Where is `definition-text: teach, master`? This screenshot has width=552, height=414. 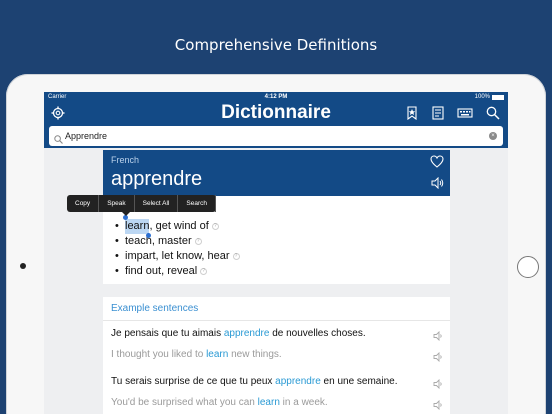
definition-text: teach, master is located at coordinates (158, 241).